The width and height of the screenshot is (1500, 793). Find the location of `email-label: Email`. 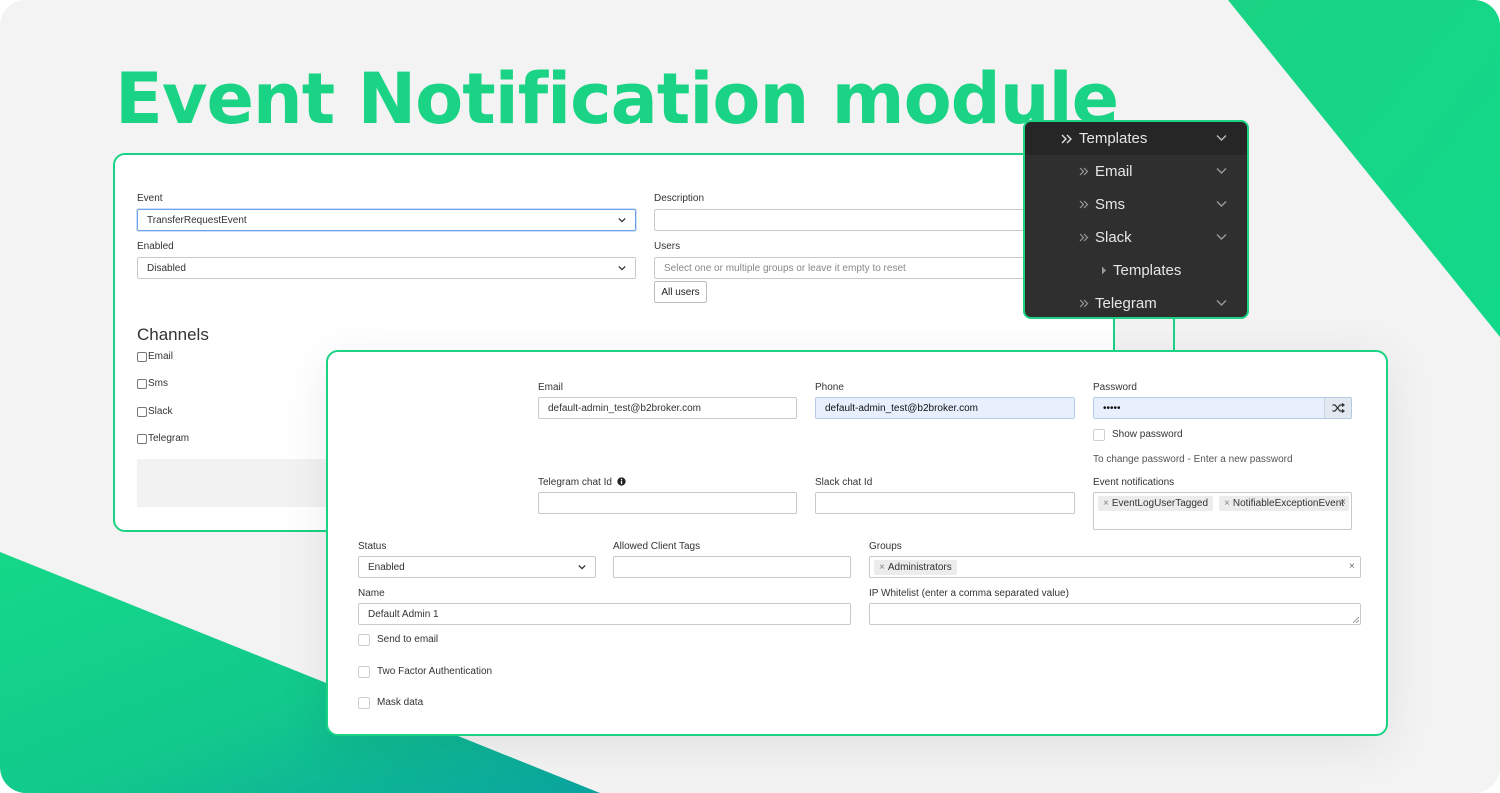

email-label: Email is located at coordinates (551, 387).